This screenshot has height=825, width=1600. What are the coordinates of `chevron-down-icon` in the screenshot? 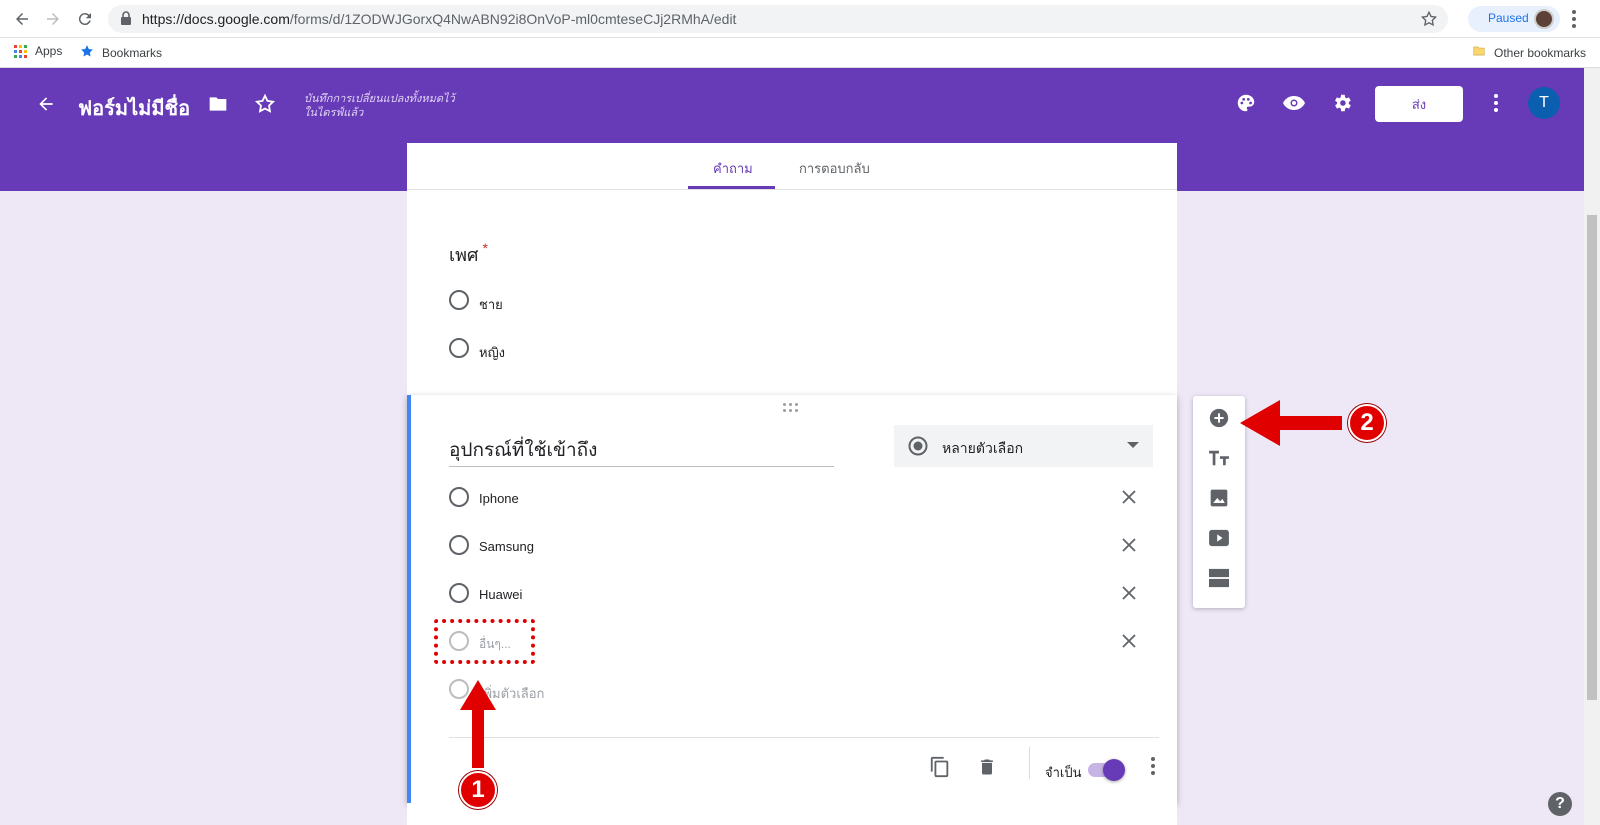 It's located at (1133, 445).